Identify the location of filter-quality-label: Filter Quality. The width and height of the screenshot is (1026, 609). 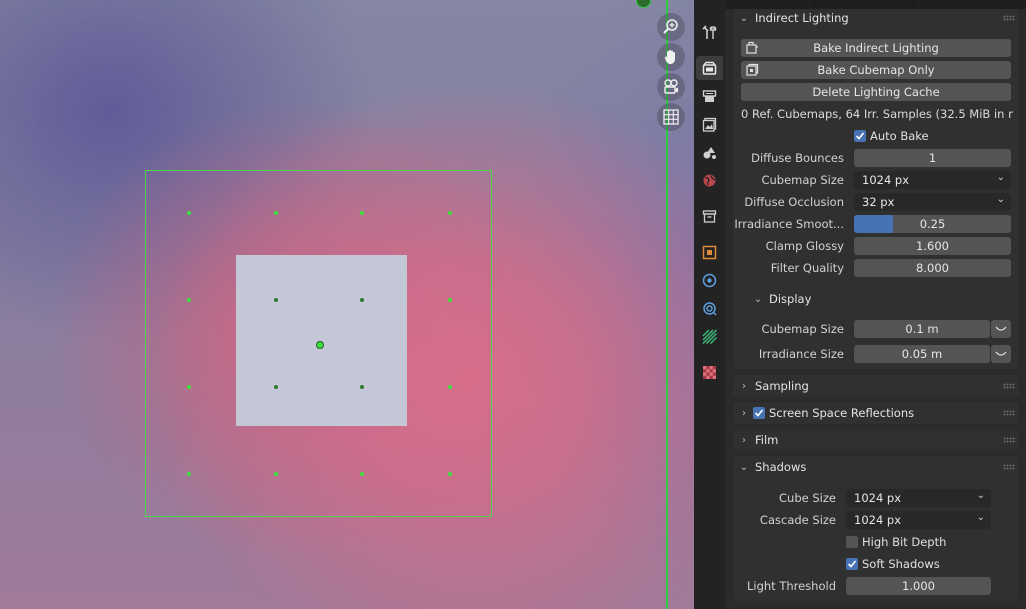
(807, 268).